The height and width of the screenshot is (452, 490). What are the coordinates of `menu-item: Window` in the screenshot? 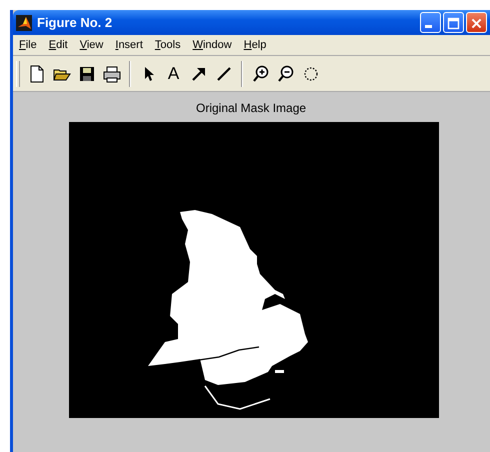 It's located at (212, 45).